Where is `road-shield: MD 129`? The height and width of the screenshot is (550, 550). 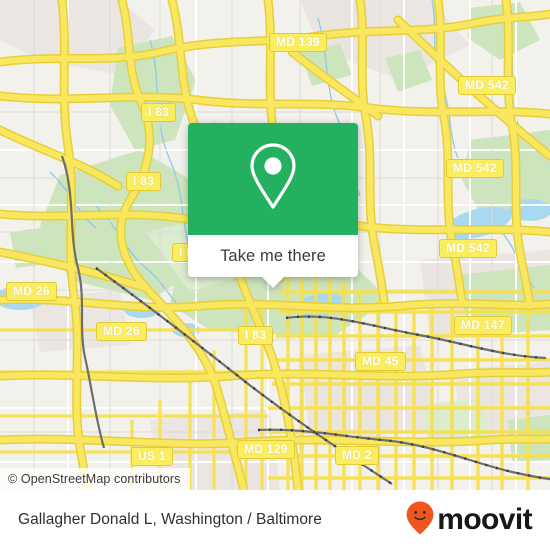 road-shield: MD 129 is located at coordinates (266, 449).